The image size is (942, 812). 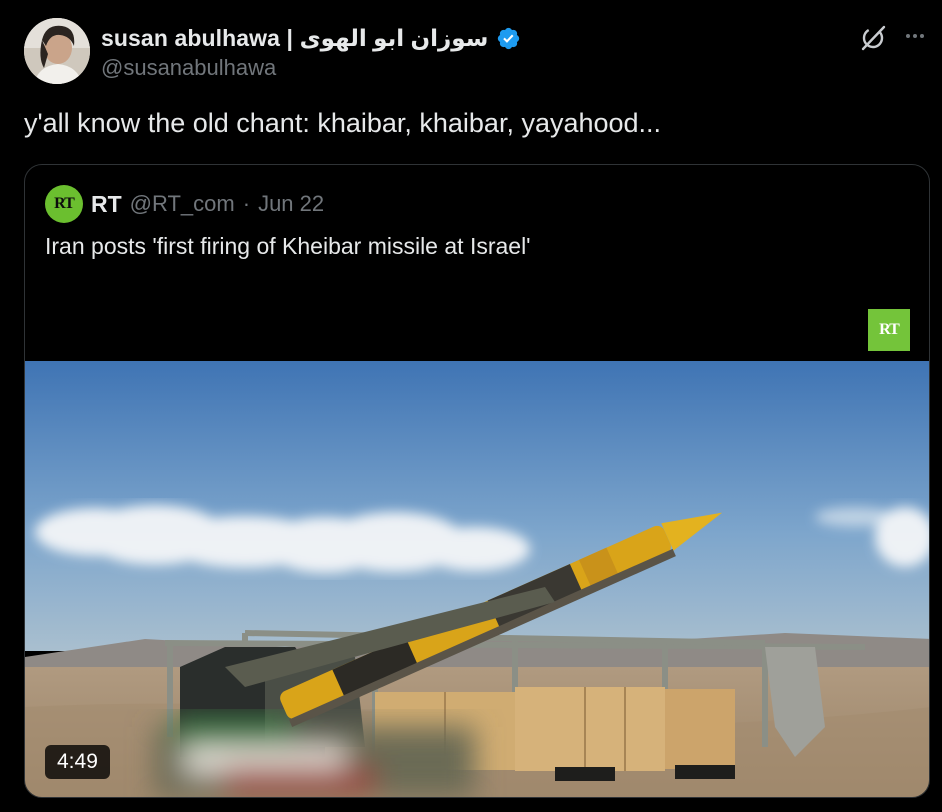 I want to click on quote-avatar: RT, so click(x=64, y=204).